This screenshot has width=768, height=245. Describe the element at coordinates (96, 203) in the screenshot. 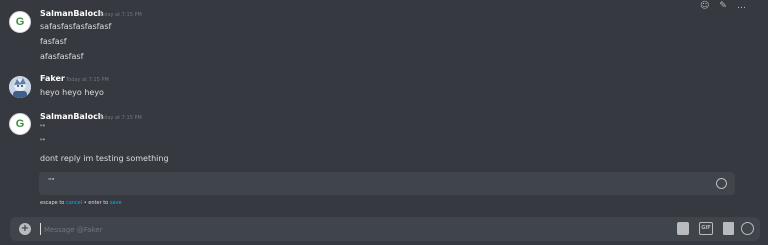

I see `edit-hint-enter: • enter to` at that location.